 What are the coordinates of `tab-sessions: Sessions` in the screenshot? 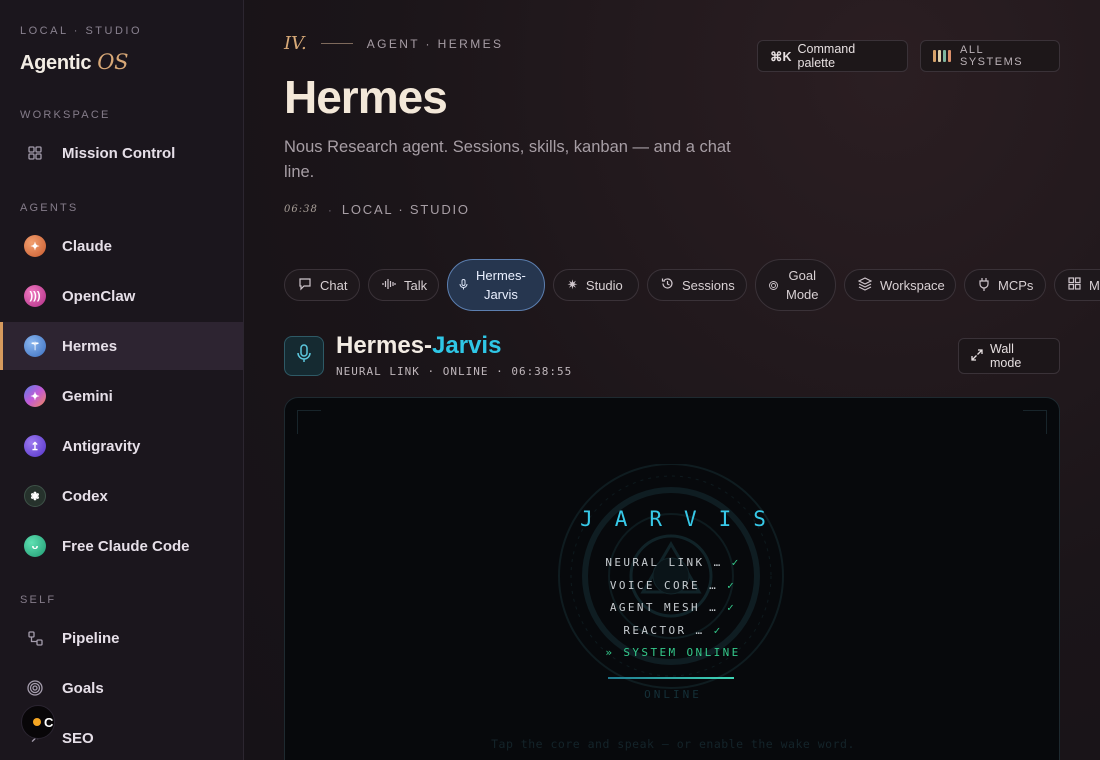 It's located at (697, 285).